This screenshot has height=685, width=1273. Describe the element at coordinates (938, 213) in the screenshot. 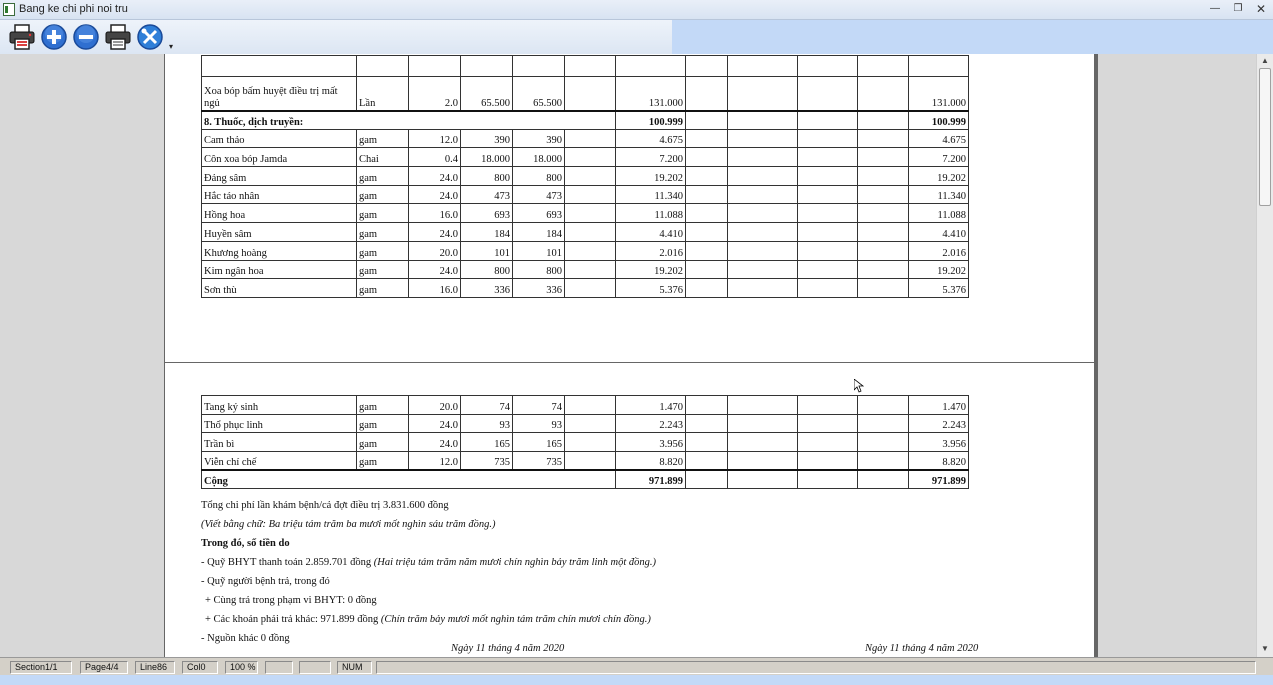

I see `item-total: 11.088` at that location.